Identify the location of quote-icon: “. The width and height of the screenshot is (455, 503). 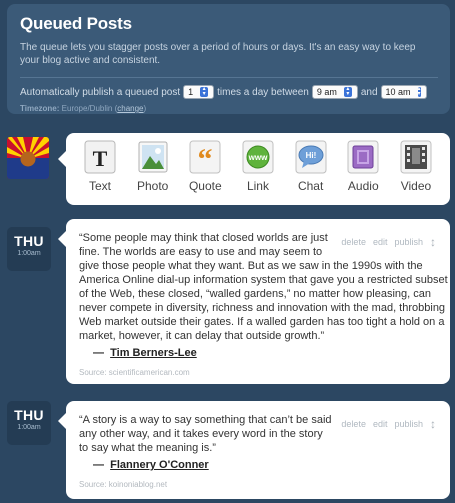
(205, 157).